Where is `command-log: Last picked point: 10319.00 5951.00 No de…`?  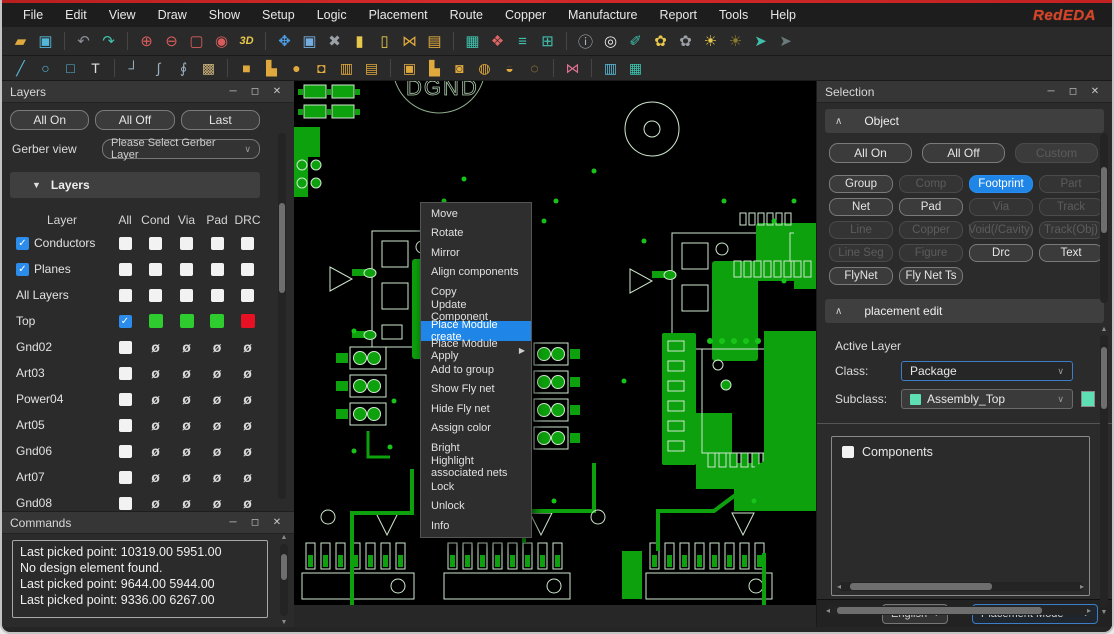
command-log: Last picked point: 10319.00 5951.00 No de… is located at coordinates (140, 579).